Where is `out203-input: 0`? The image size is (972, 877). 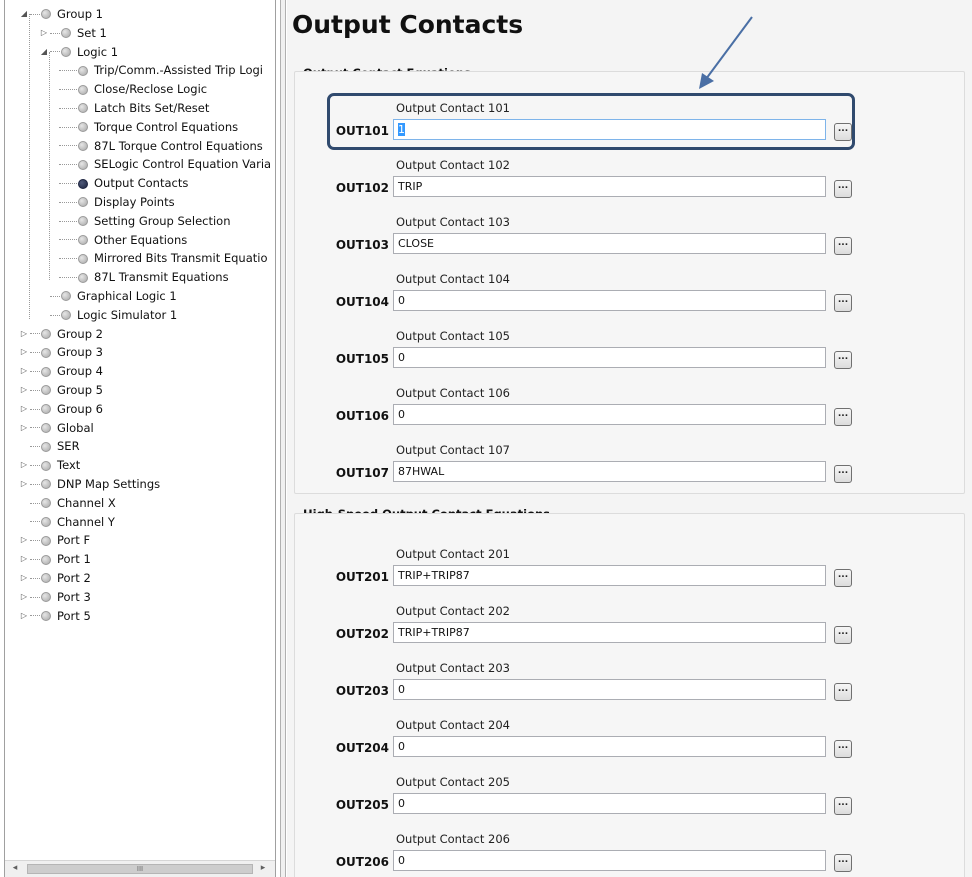
out203-input: 0 is located at coordinates (609, 689).